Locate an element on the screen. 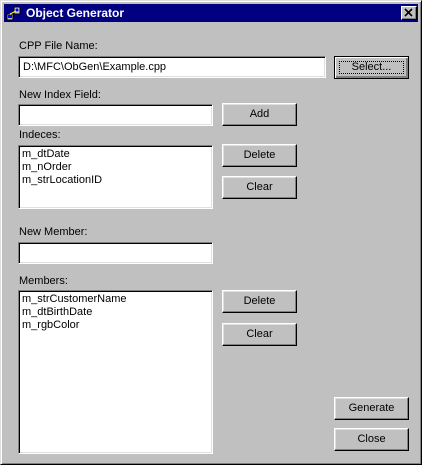  members-label: Members: is located at coordinates (43, 281).